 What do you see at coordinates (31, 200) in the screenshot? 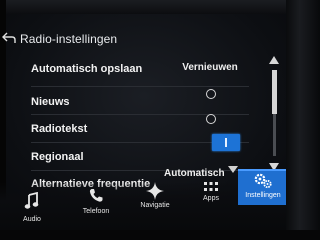
I see `music-note-icon` at bounding box center [31, 200].